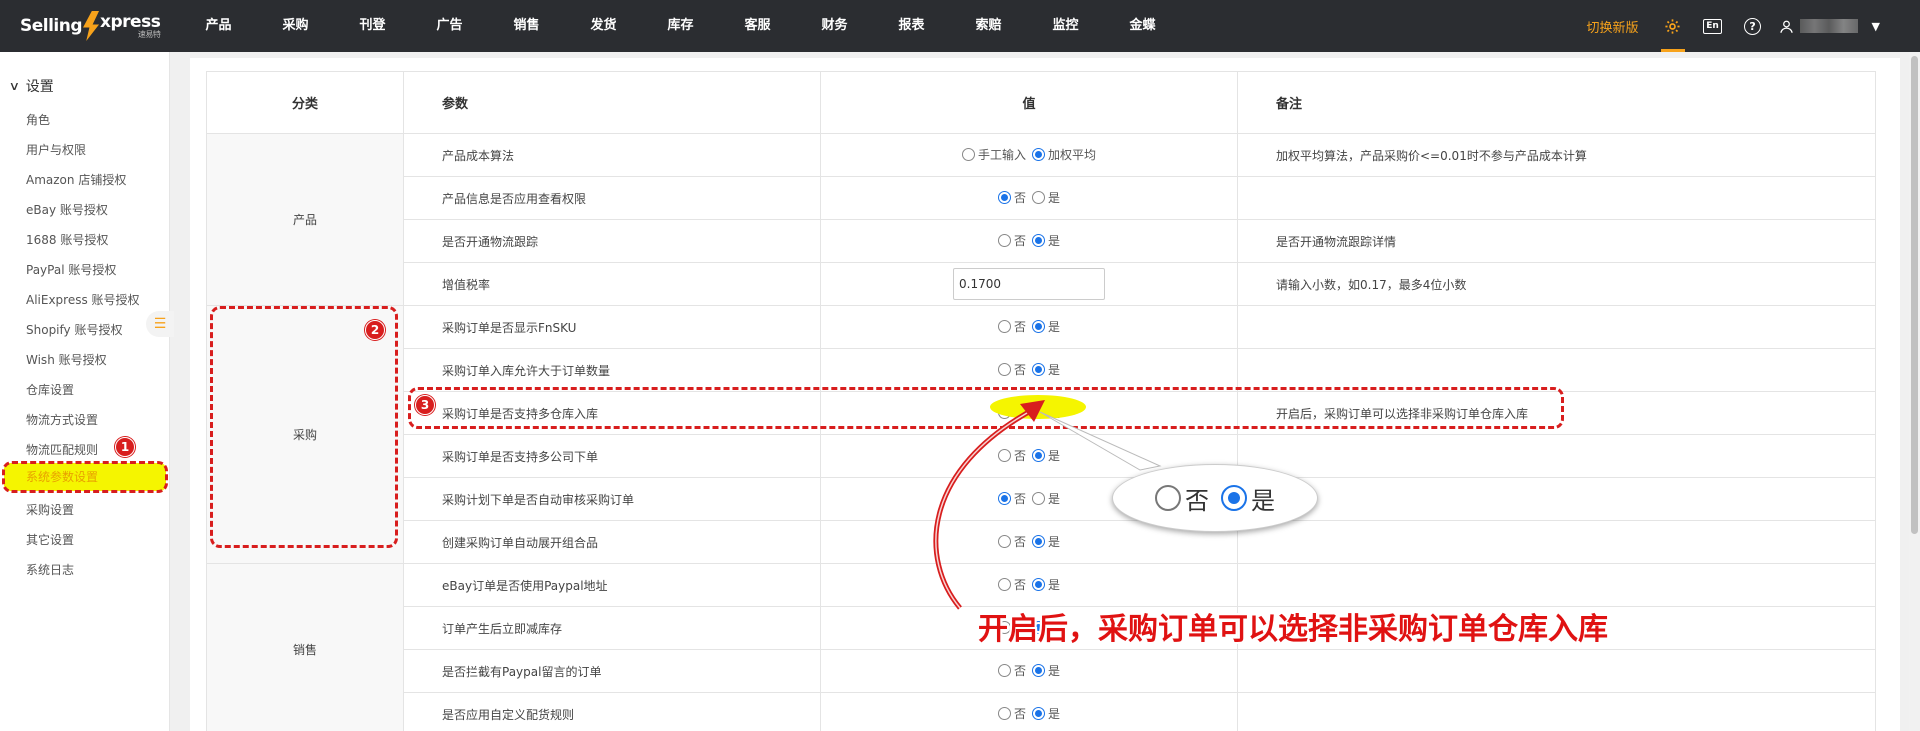 The height and width of the screenshot is (731, 1920). I want to click on zoom-bubble: 否 是, so click(1215, 498).